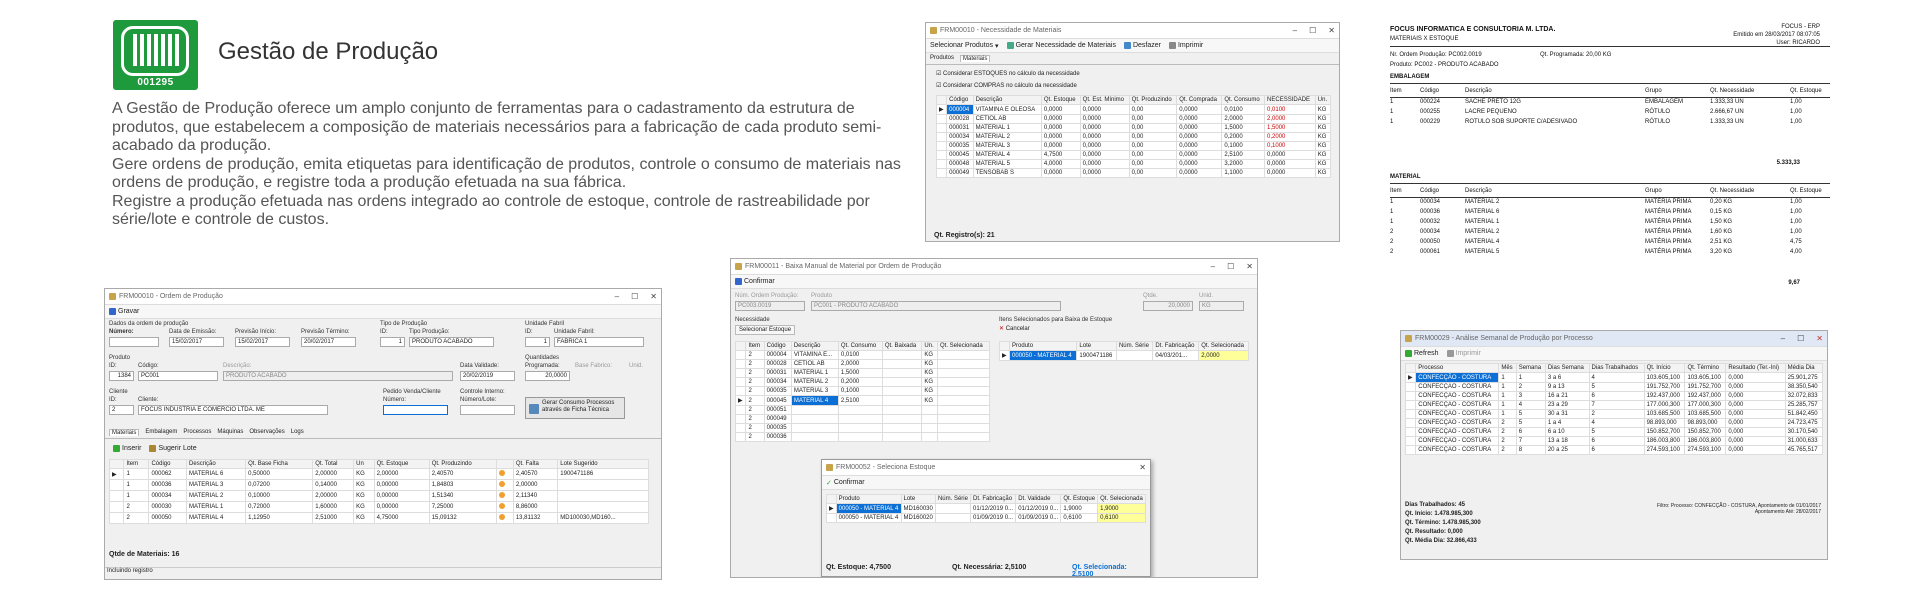 The width and height of the screenshot is (1920, 600). Describe the element at coordinates (960, 119) in the screenshot. I see `table-cell: 000028` at that location.